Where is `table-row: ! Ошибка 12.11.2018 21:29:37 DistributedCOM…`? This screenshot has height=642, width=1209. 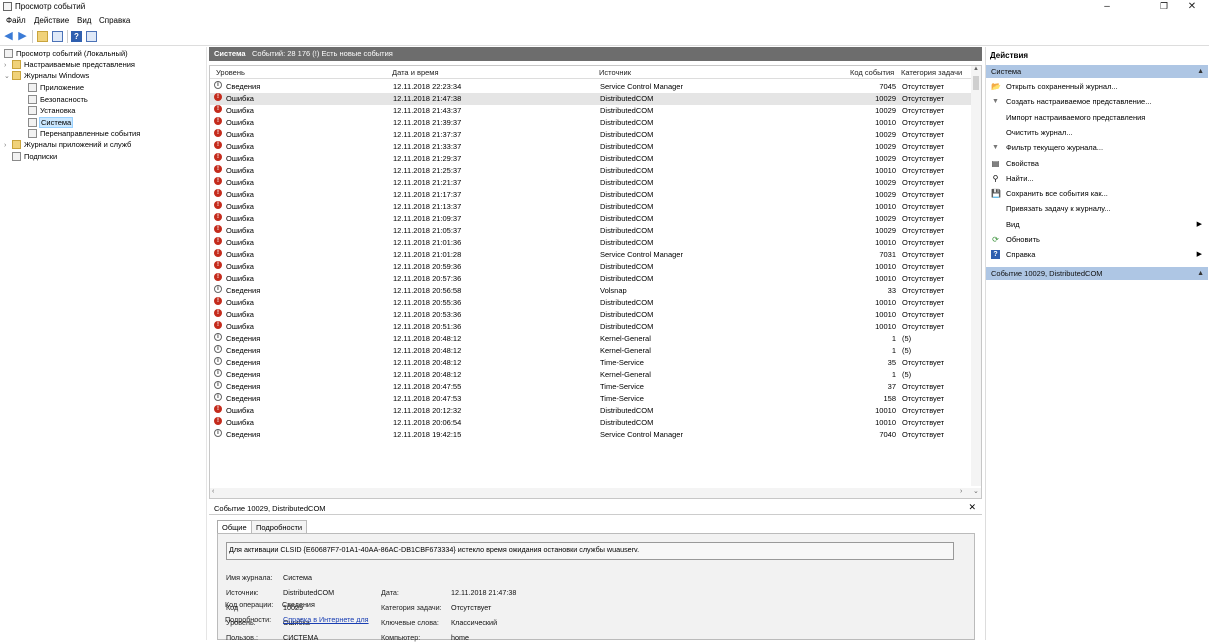
table-row: ! Ошибка 12.11.2018 21:29:37 DistributedCOM… is located at coordinates (591, 159).